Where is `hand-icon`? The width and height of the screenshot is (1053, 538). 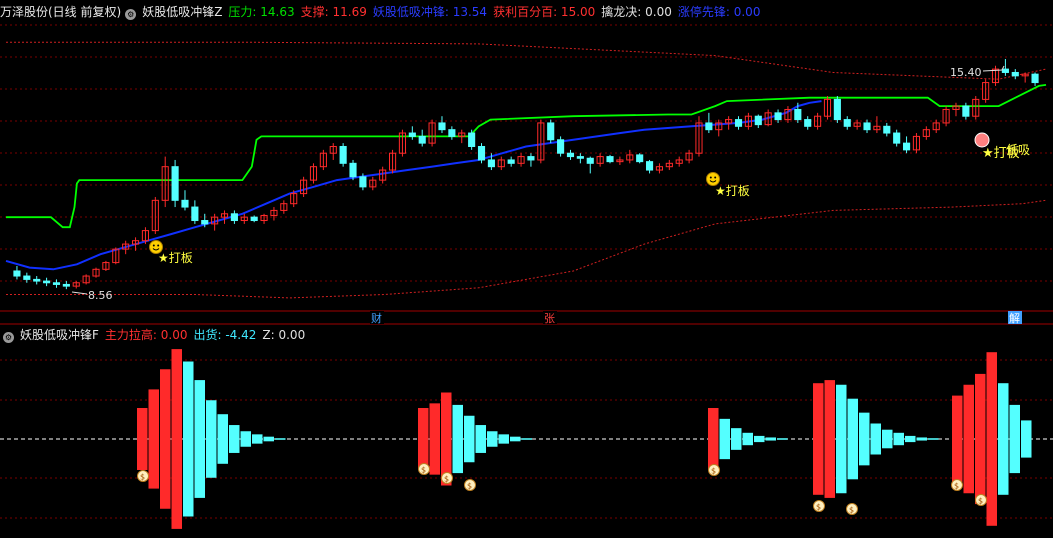
hand-icon is located at coordinates (982, 140).